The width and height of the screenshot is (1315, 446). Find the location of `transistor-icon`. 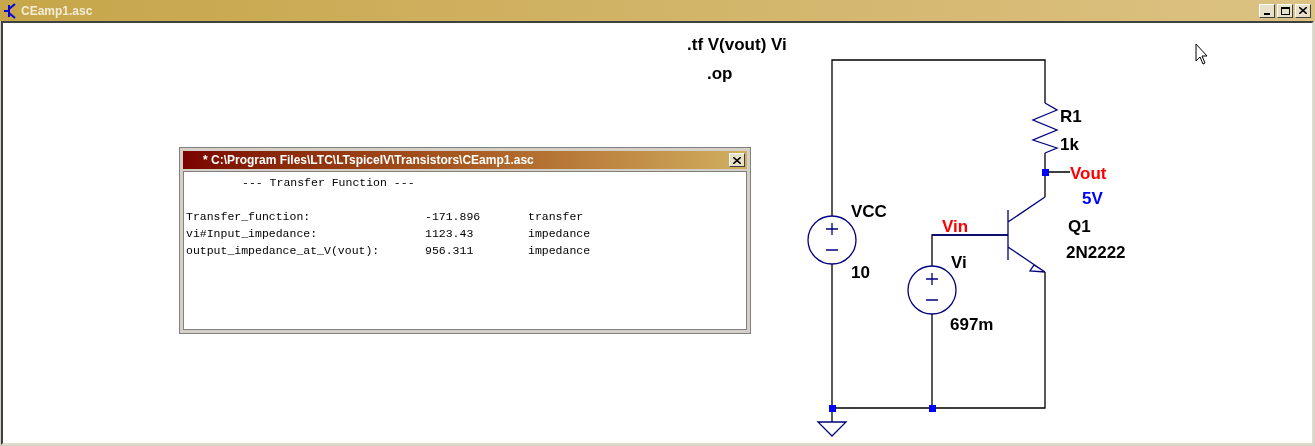

transistor-icon is located at coordinates (10, 10).